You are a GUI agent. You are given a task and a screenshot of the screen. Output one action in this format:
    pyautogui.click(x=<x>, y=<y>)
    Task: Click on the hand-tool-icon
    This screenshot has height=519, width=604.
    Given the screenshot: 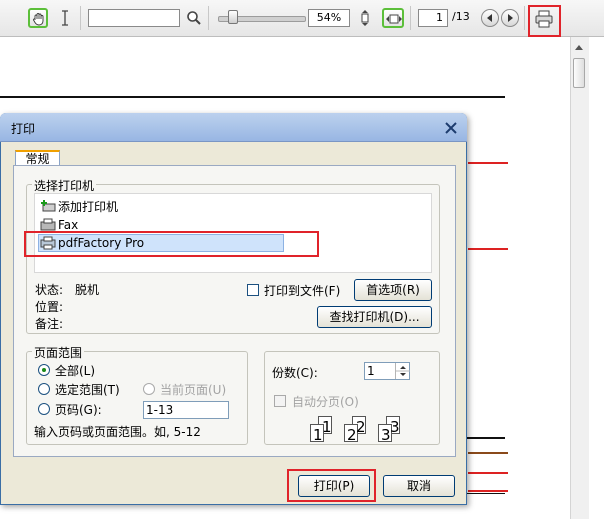 What is the action you would take?
    pyautogui.click(x=38, y=19)
    